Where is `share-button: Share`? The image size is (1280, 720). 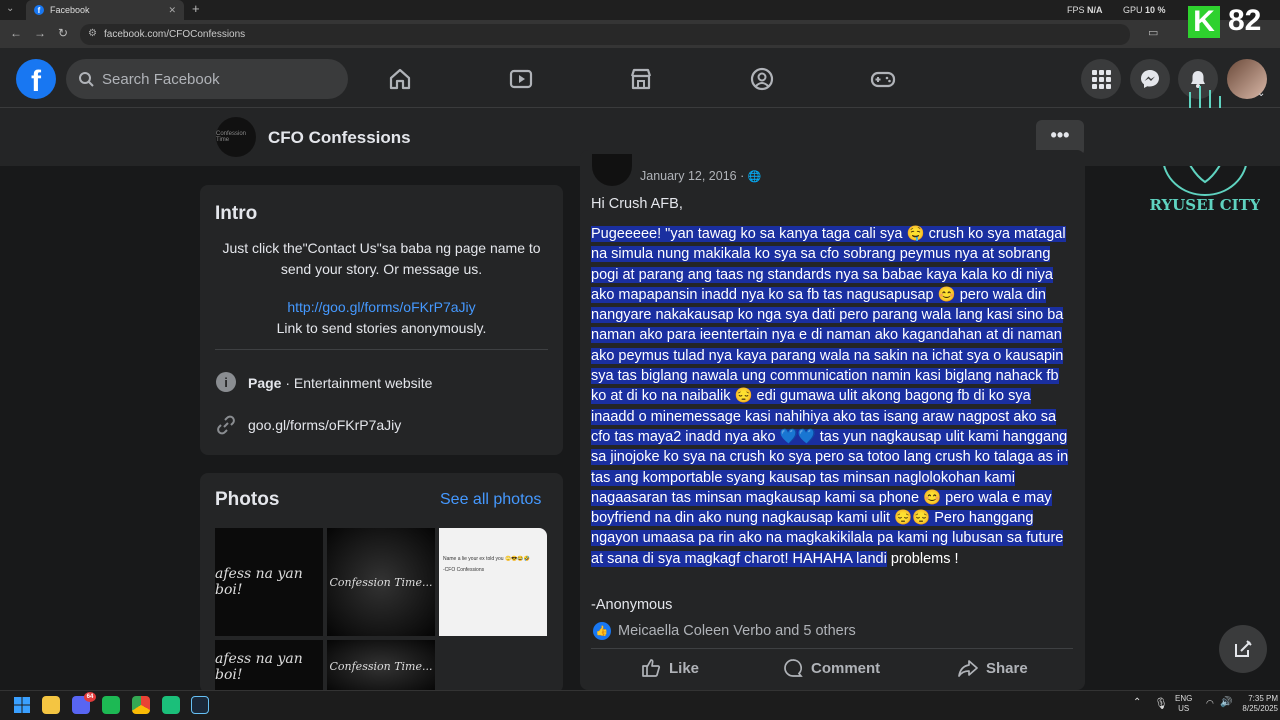 share-button: Share is located at coordinates (993, 668).